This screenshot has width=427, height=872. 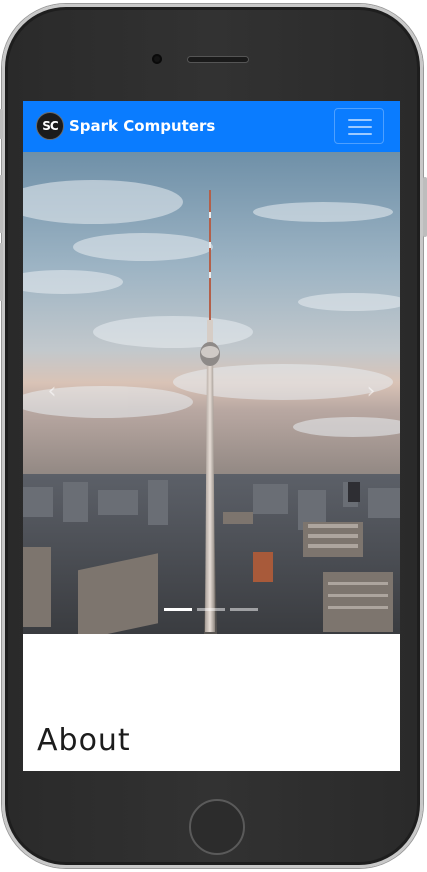 What do you see at coordinates (84, 740) in the screenshot?
I see `about-heading: About` at bounding box center [84, 740].